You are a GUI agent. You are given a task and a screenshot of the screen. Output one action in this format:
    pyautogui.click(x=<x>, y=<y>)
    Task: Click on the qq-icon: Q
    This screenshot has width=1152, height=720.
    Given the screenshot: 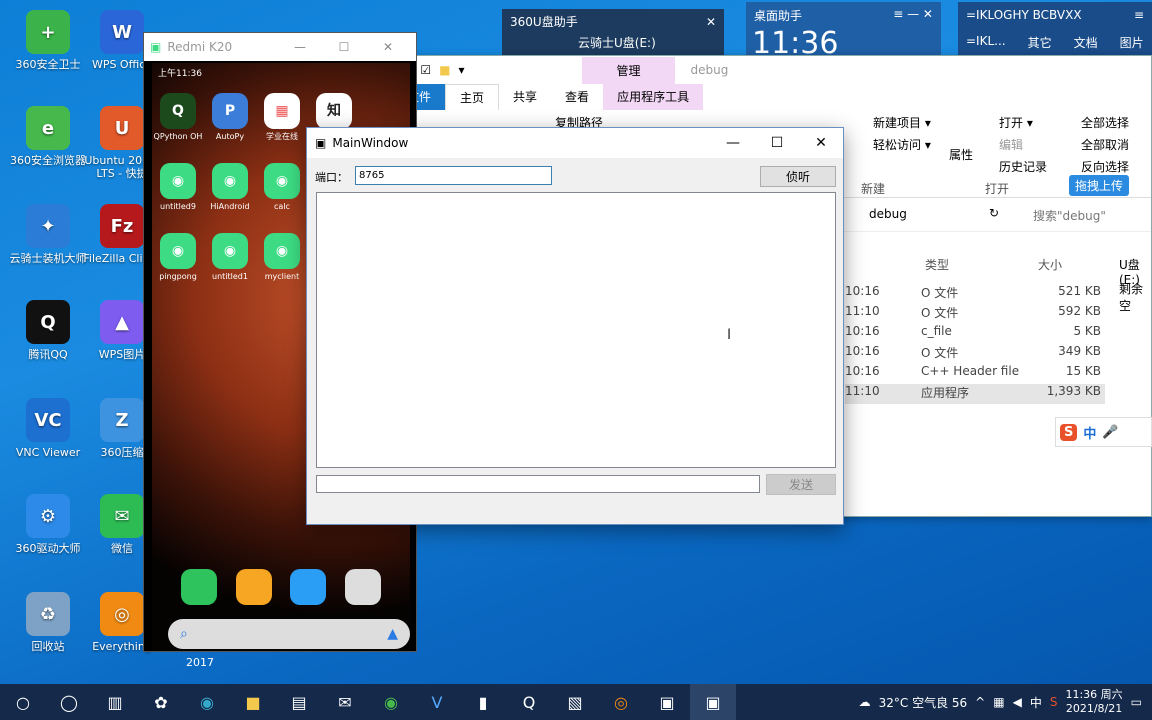 What is the action you would take?
    pyautogui.click(x=529, y=702)
    